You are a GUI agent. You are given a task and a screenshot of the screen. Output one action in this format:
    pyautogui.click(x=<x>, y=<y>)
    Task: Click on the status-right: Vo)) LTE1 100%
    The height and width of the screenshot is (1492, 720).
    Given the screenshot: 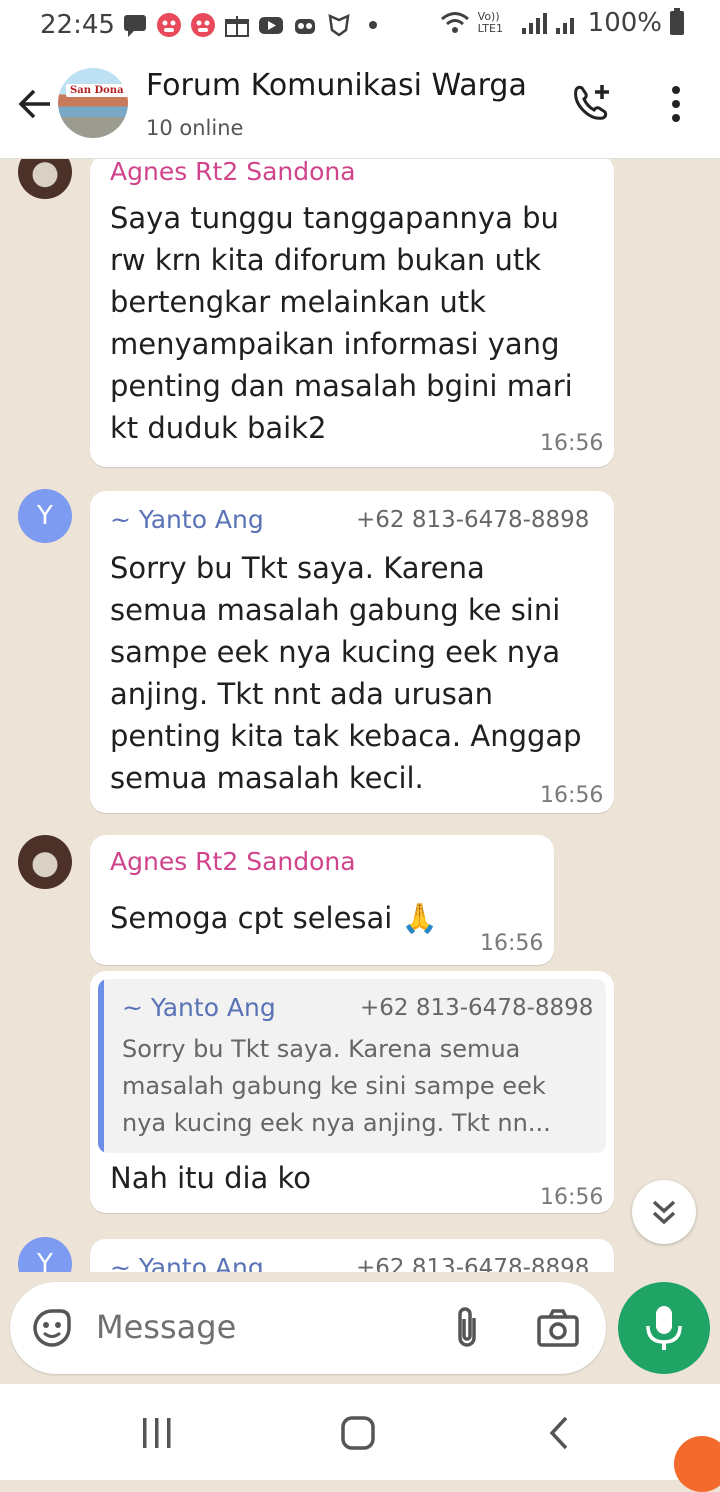 What is the action you would take?
    pyautogui.click(x=562, y=23)
    